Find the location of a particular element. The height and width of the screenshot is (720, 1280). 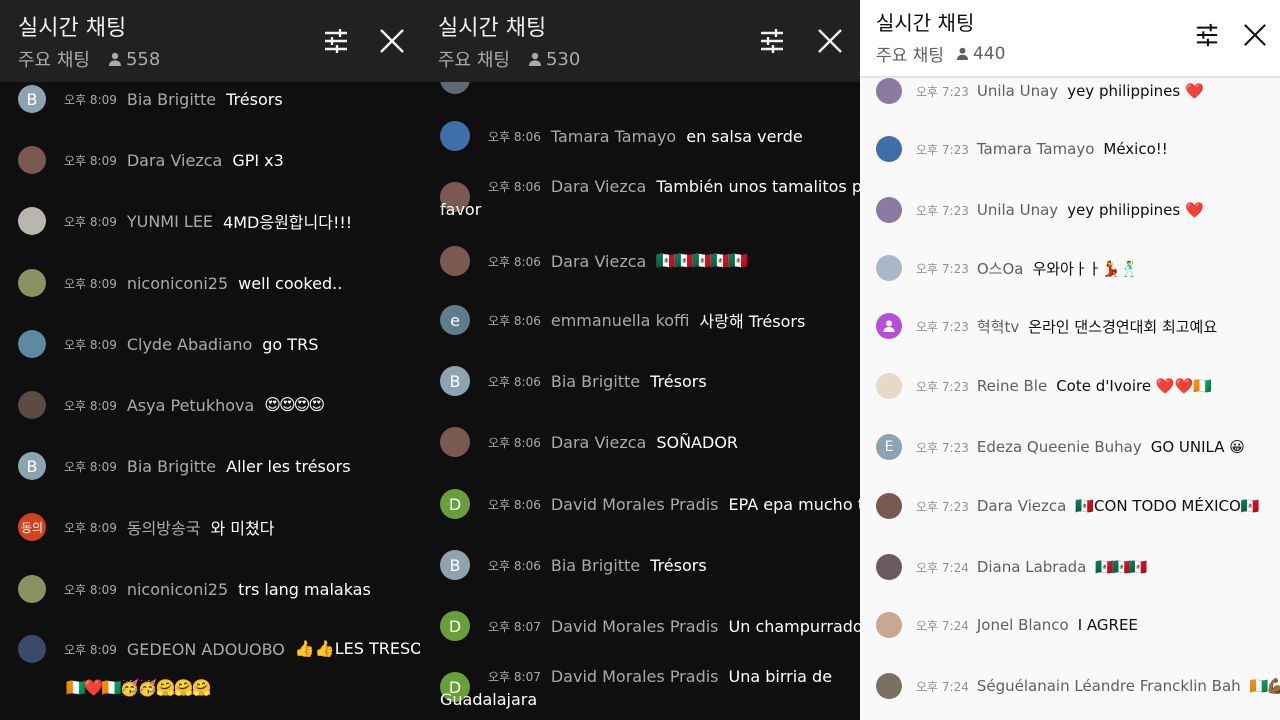

message-author: GEDEON ADOUOBO is located at coordinates (206, 649).